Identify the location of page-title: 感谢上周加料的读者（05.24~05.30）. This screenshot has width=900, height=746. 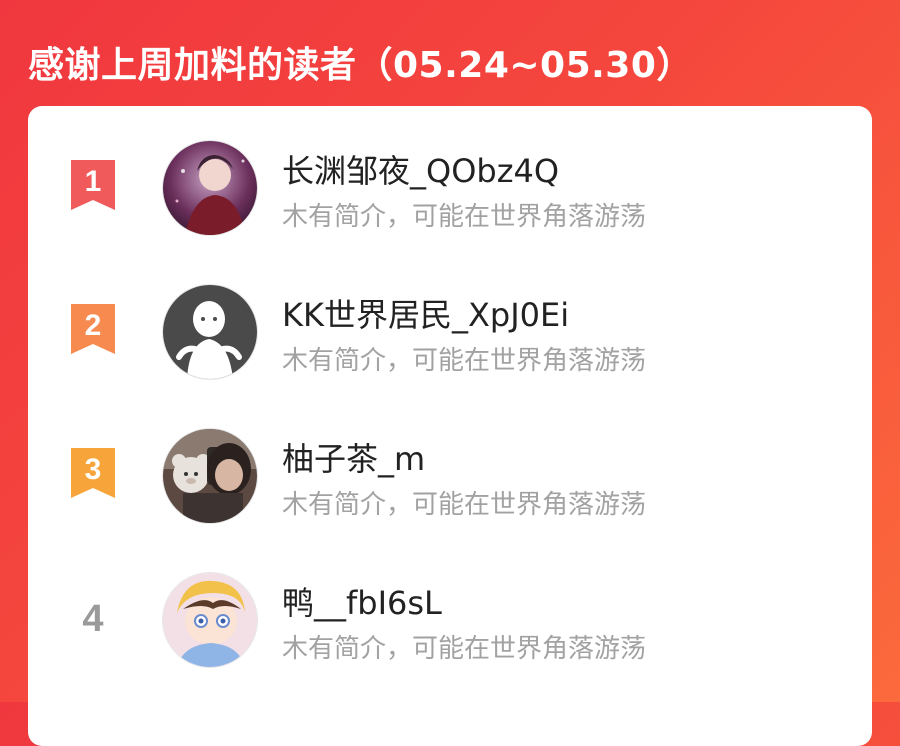
(360, 65).